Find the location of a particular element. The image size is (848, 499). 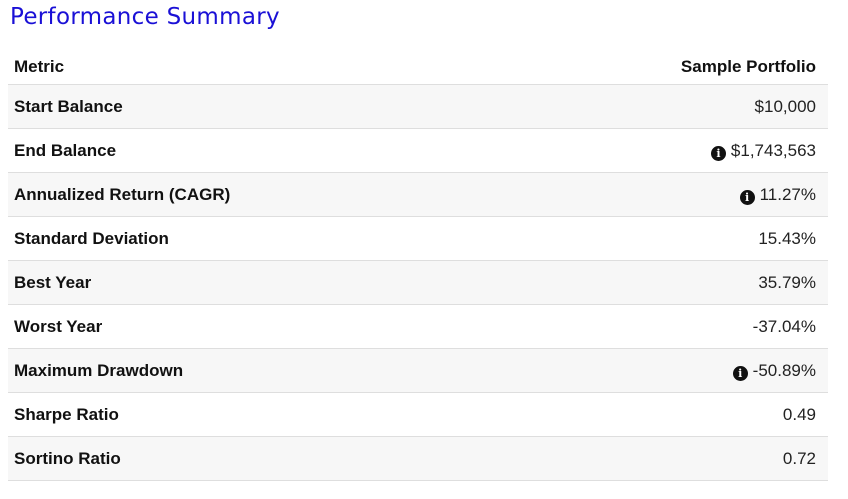

metric-value-cell: i35.79% is located at coordinates (665, 282).